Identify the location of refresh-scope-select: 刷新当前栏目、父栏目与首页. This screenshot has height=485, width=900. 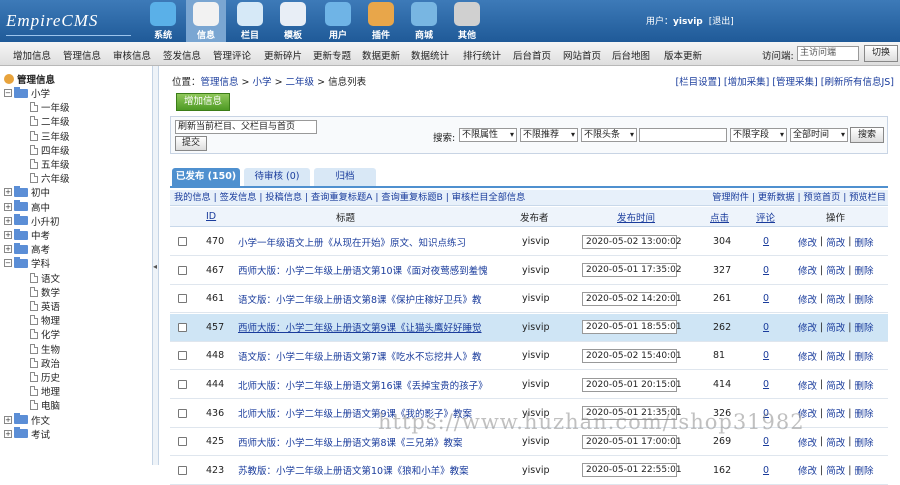
(246, 127).